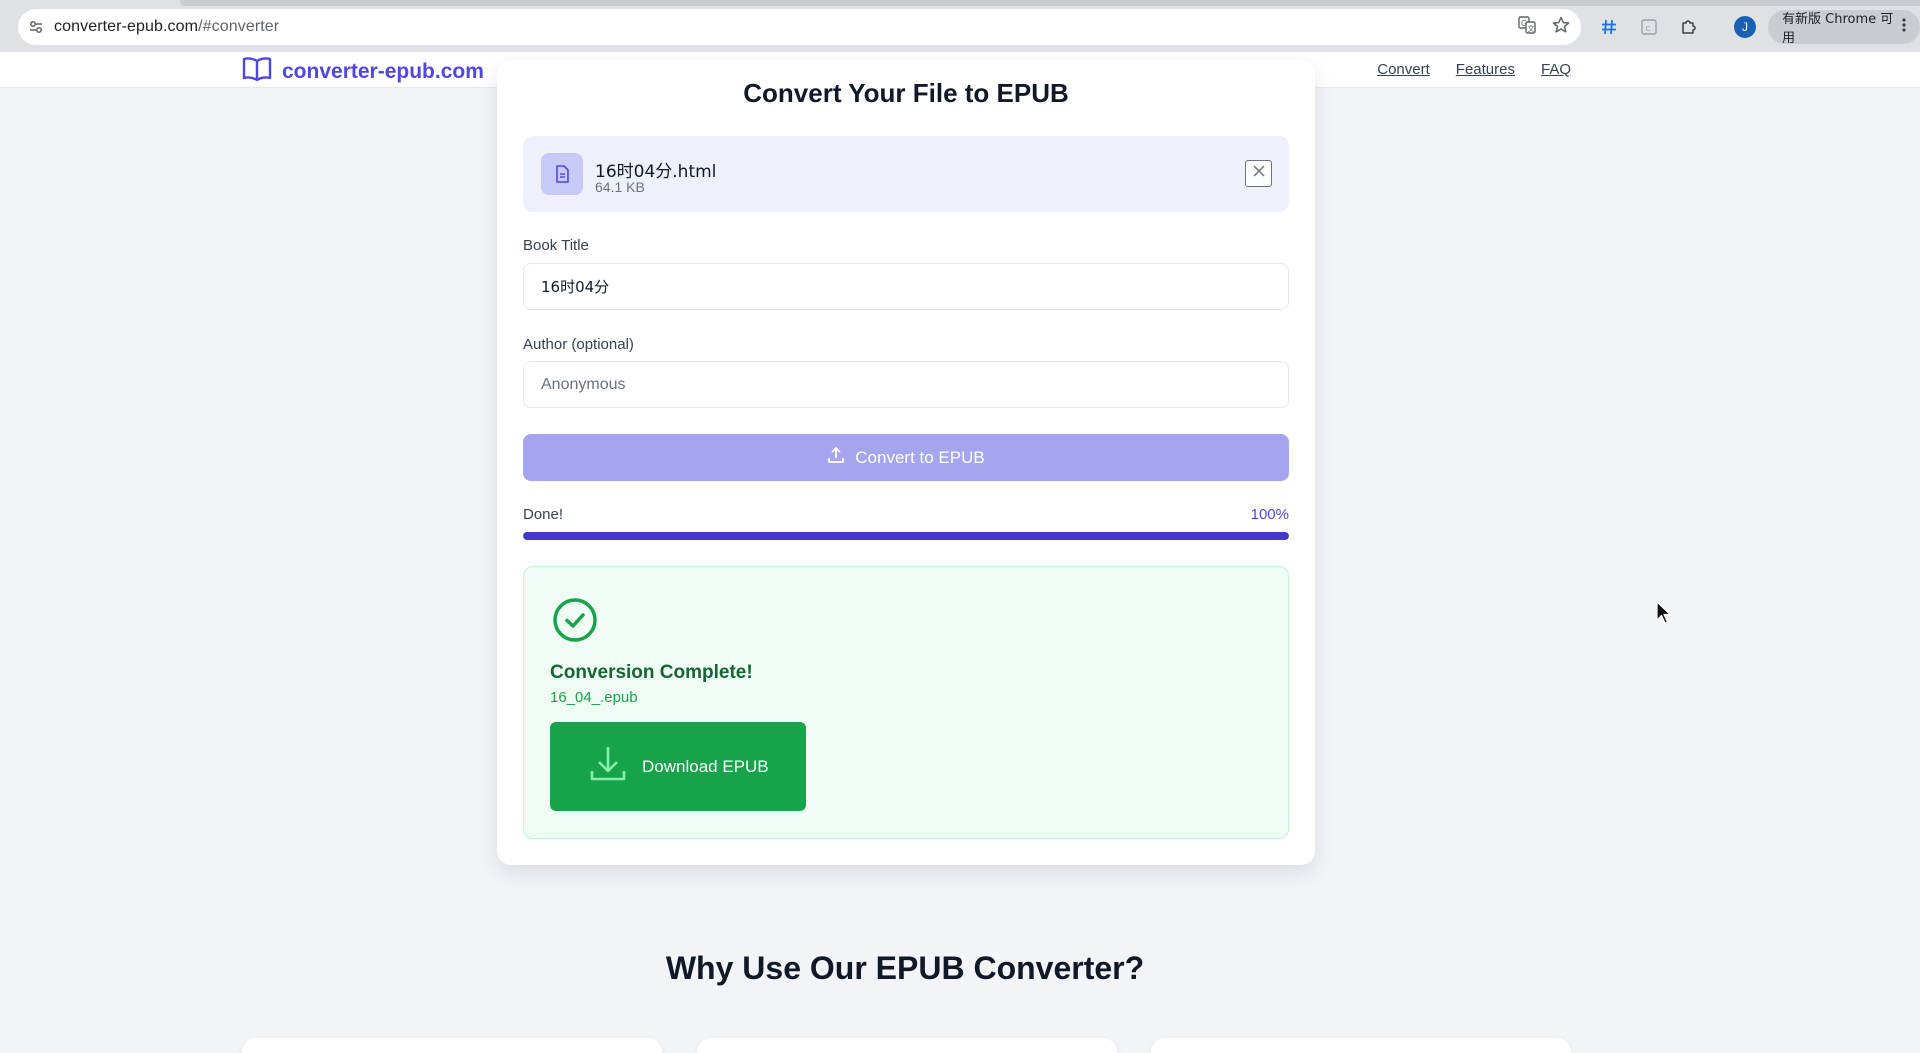 Image resolution: width=1920 pixels, height=1053 pixels. I want to click on success-title: Conversion Complete!, so click(651, 672).